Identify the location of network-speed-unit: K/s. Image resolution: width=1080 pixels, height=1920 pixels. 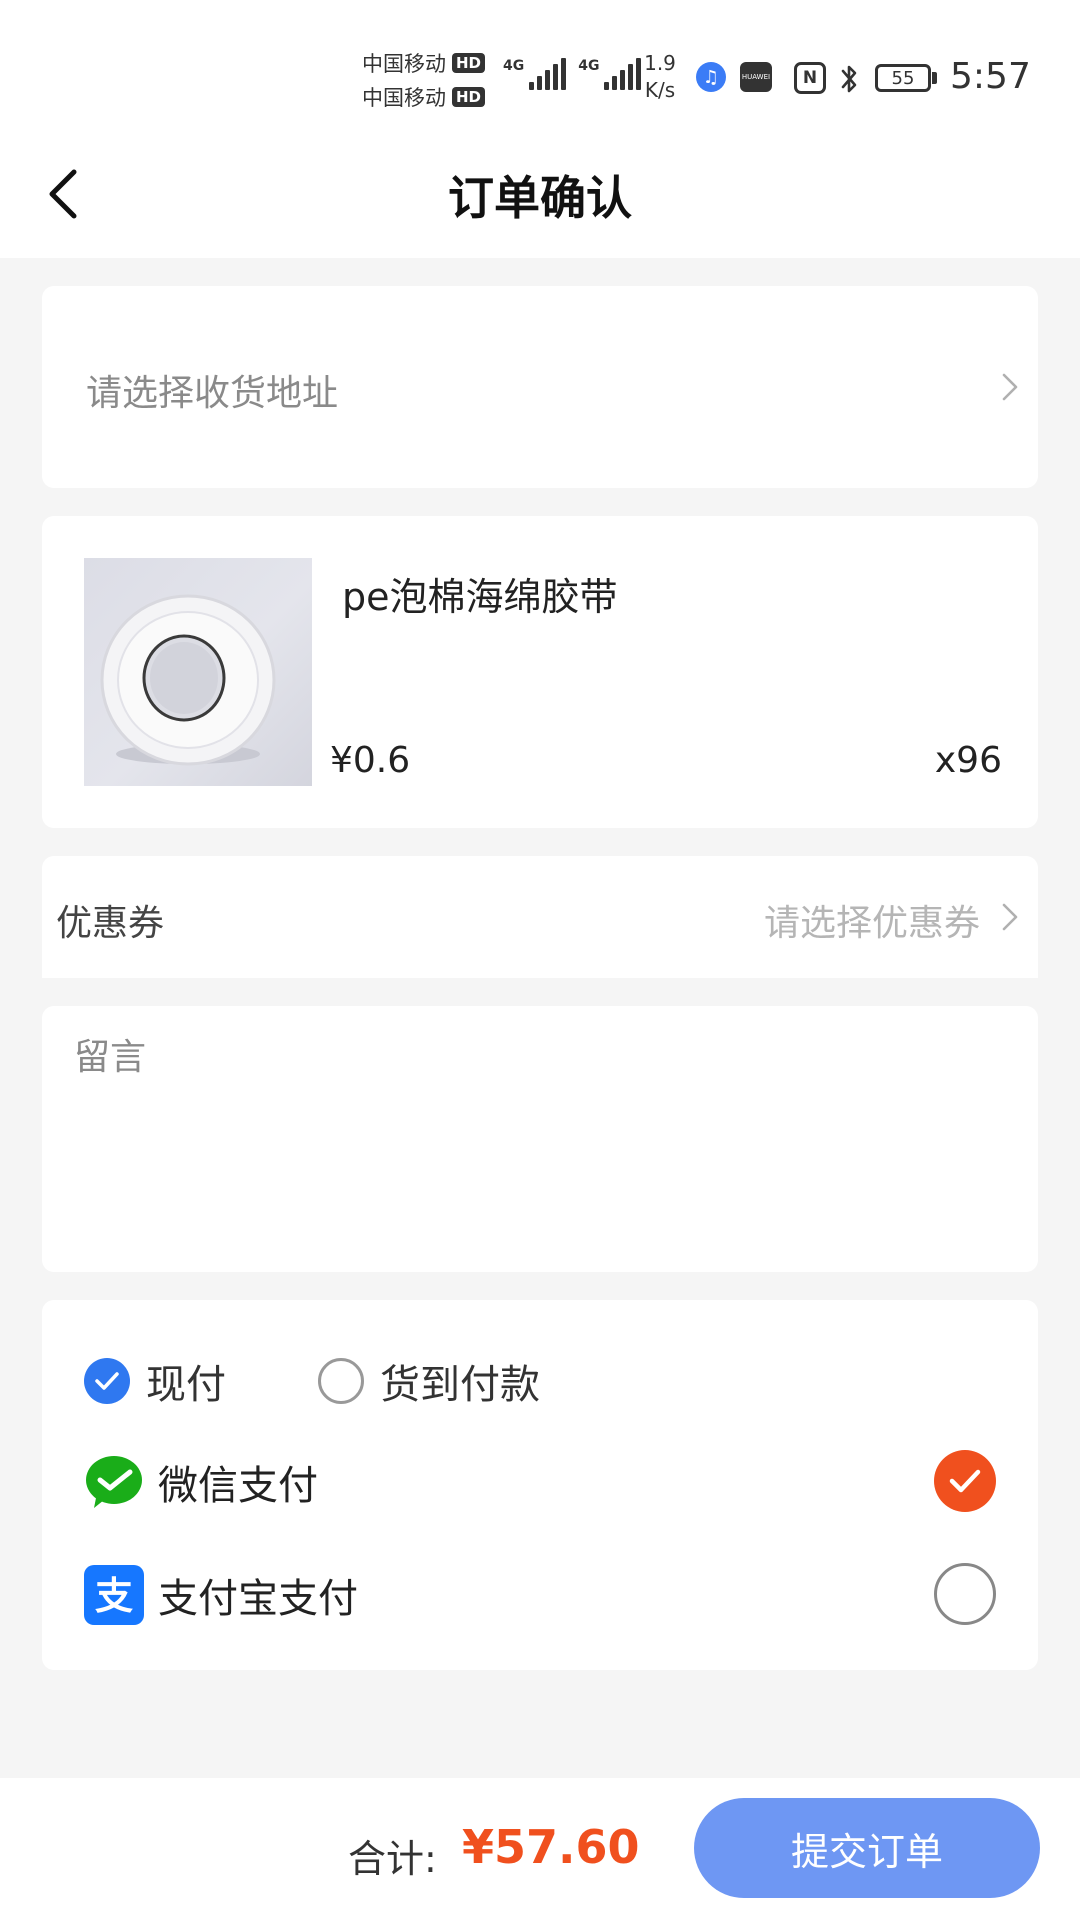
(660, 90).